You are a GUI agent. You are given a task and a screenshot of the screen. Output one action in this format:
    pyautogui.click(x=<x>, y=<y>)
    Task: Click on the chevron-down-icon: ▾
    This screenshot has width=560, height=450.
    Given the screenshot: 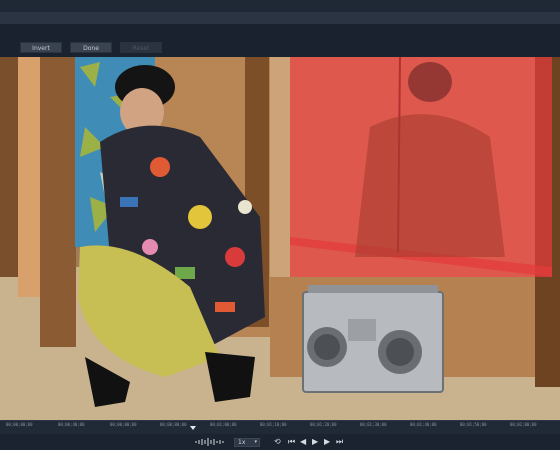 What is the action you would take?
    pyautogui.click(x=255, y=442)
    